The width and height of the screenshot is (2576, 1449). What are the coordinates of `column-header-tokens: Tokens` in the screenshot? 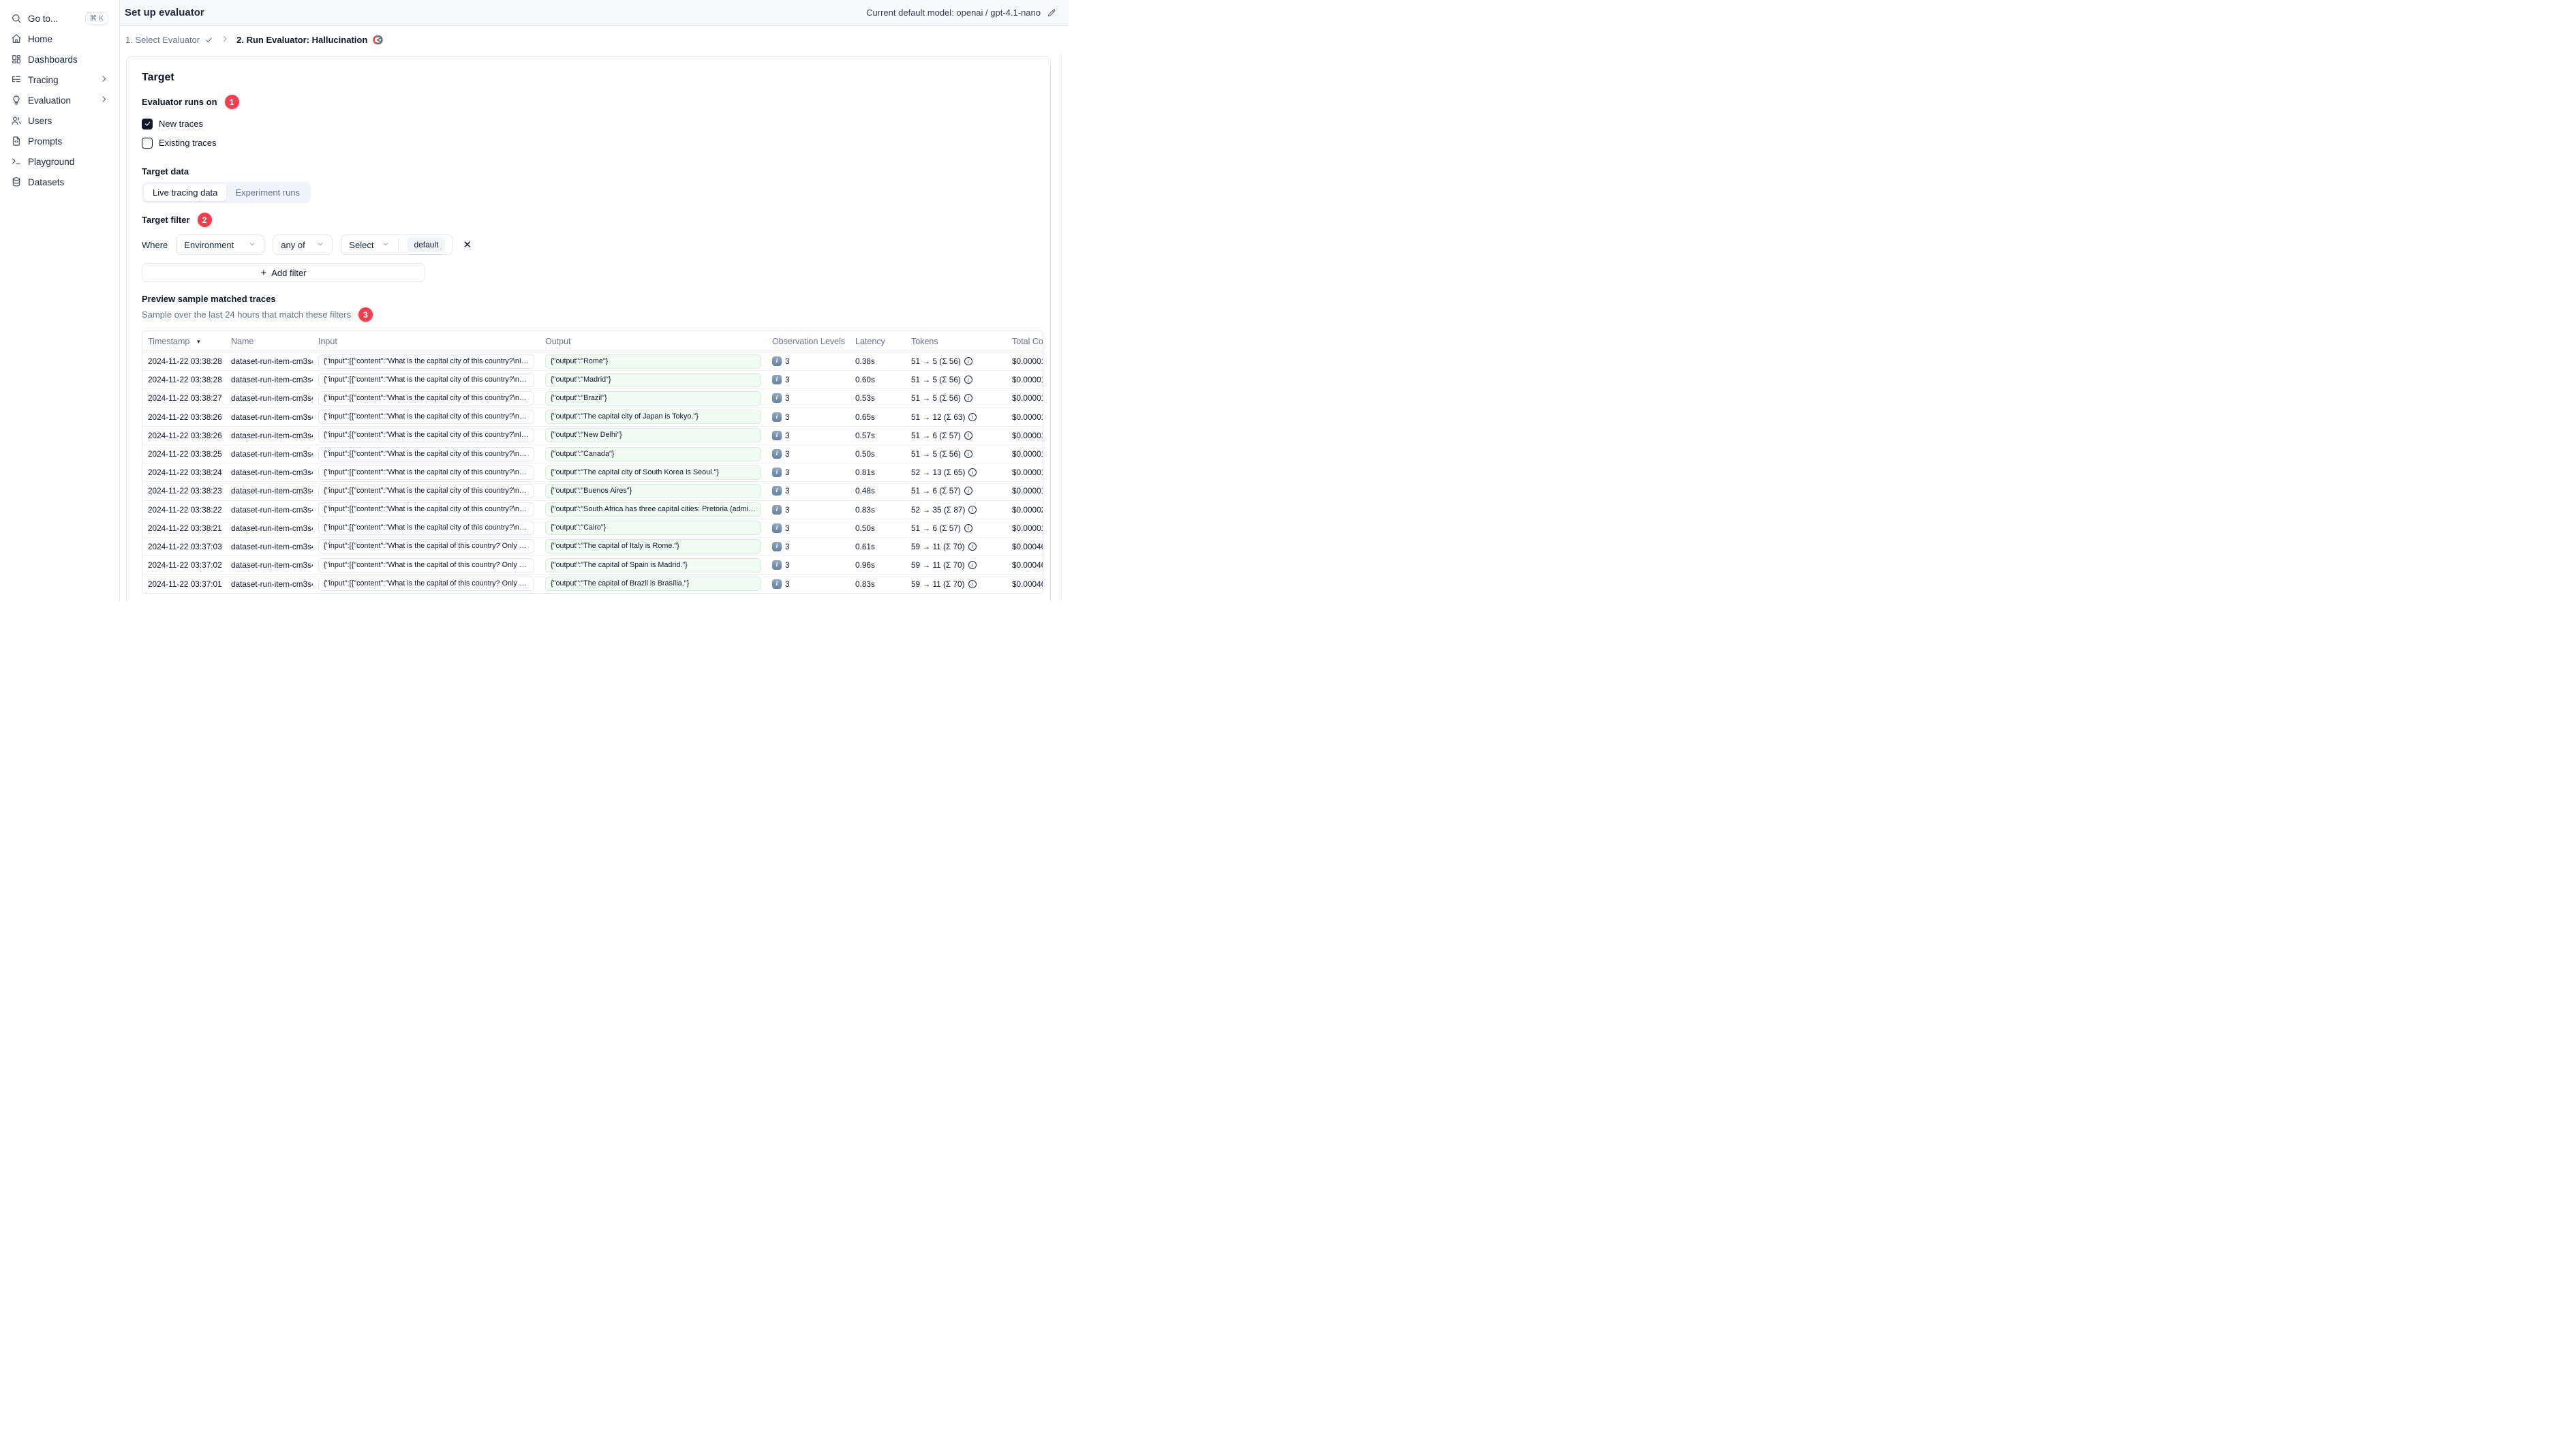 It's located at (956, 341).